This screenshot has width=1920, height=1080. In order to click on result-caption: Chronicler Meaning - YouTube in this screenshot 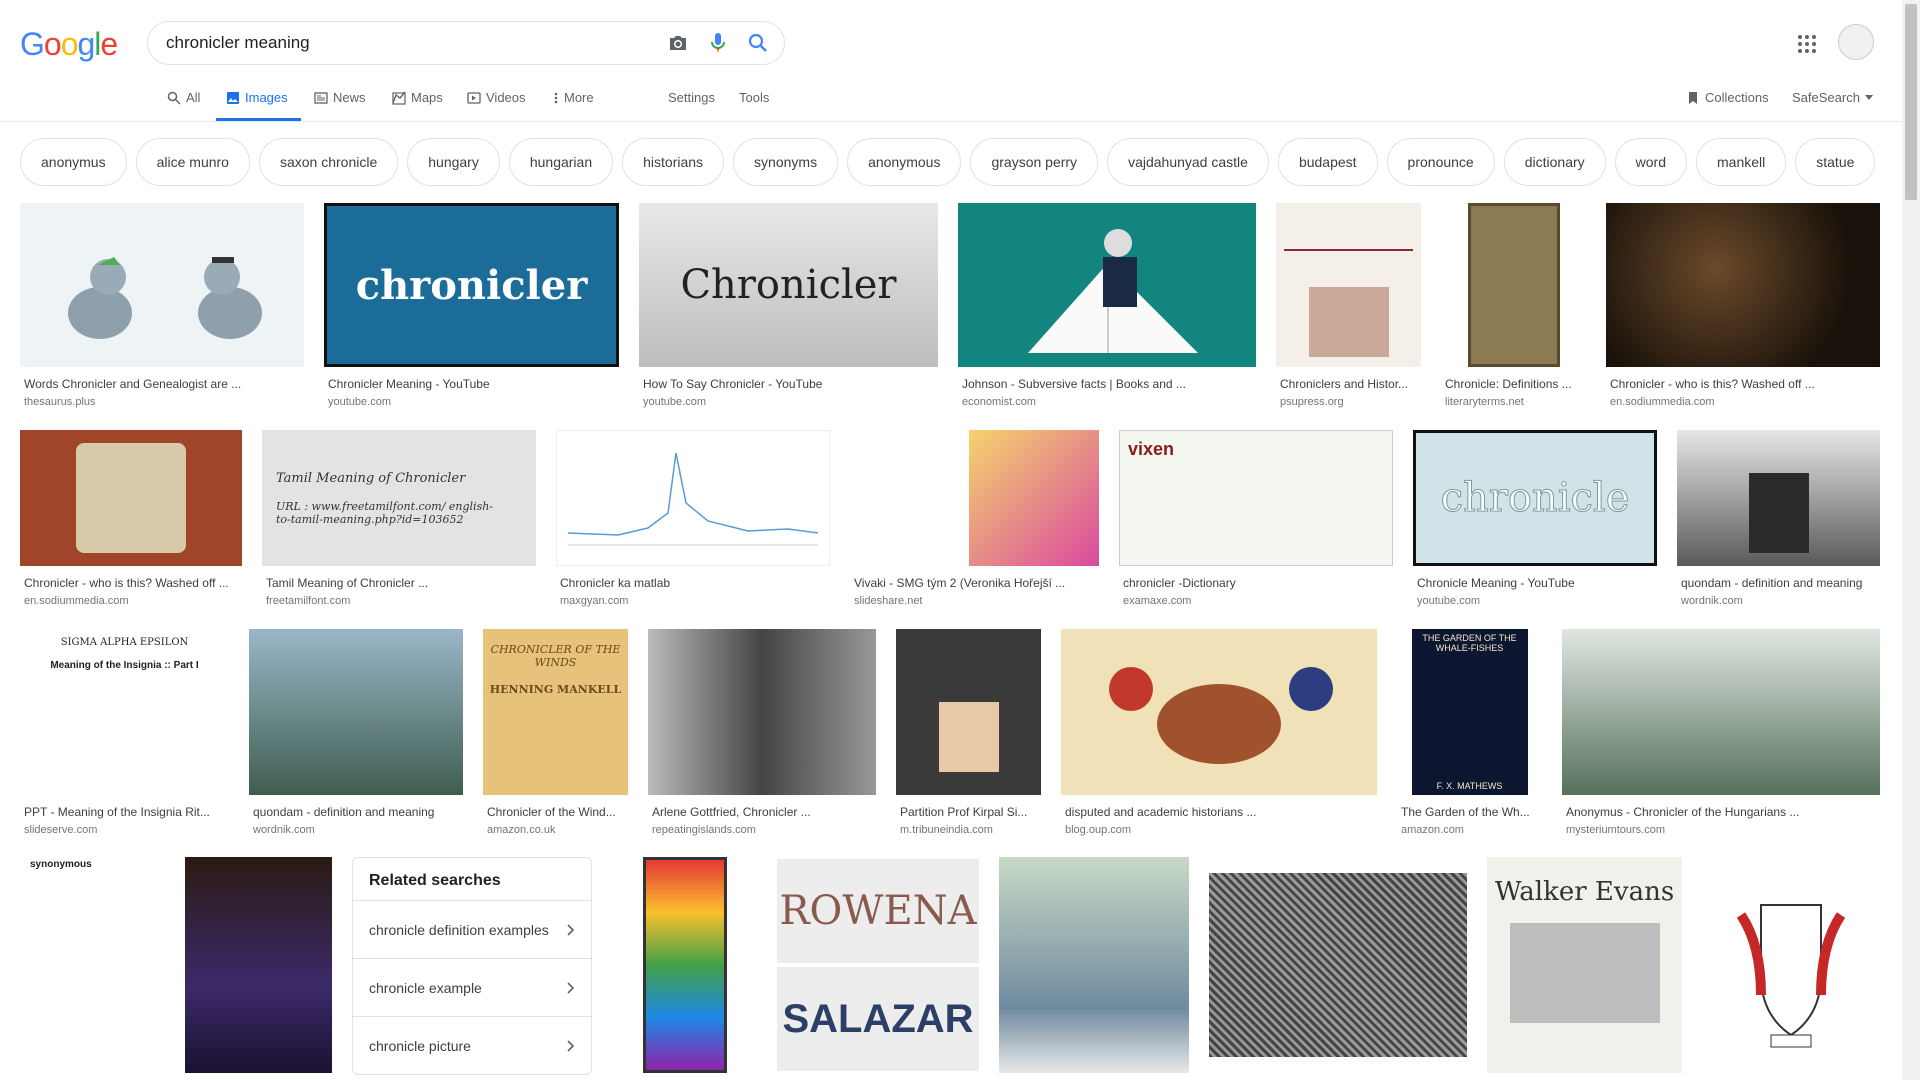, I will do `click(471, 384)`.